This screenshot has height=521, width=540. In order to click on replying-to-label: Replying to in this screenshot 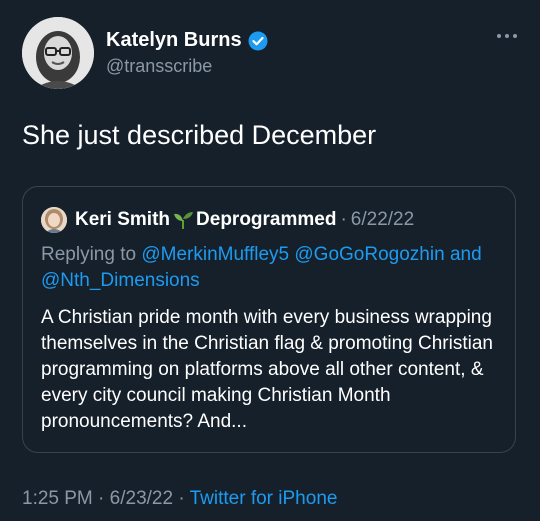, I will do `click(89, 254)`.